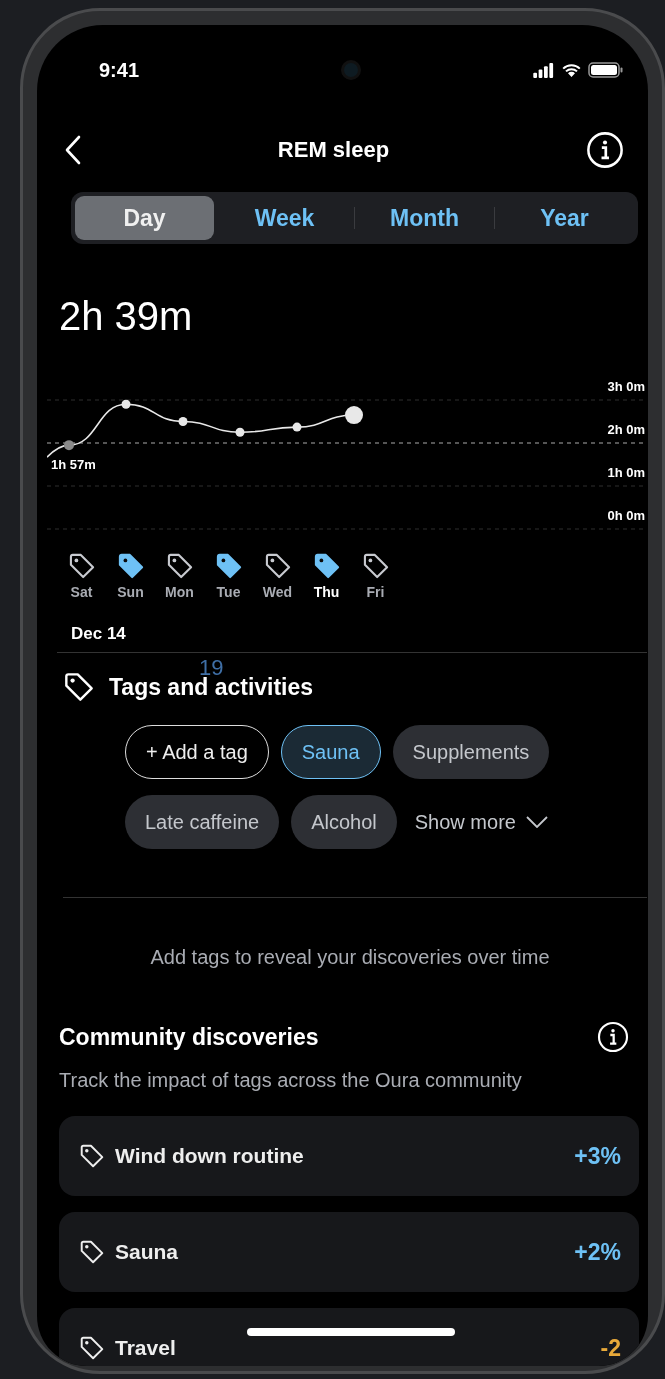 Image resolution: width=665 pixels, height=1379 pixels. Describe the element at coordinates (626, 472) in the screenshot. I see `axis-label: 1h 0m` at that location.